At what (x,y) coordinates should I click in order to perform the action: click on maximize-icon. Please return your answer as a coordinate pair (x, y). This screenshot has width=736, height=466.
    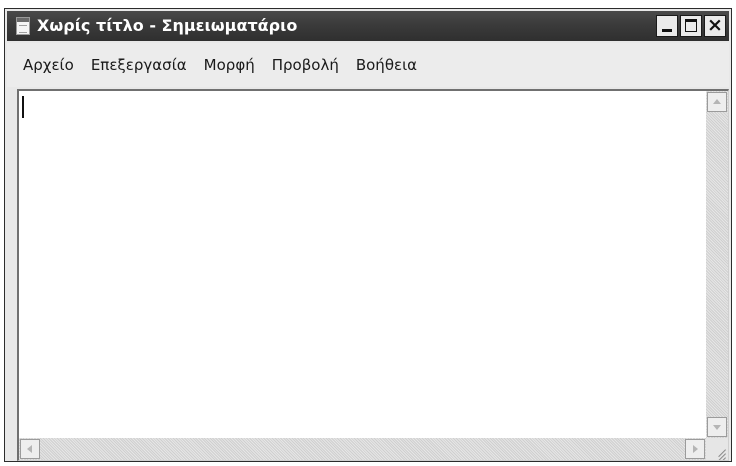
    Looking at the image, I should click on (691, 25).